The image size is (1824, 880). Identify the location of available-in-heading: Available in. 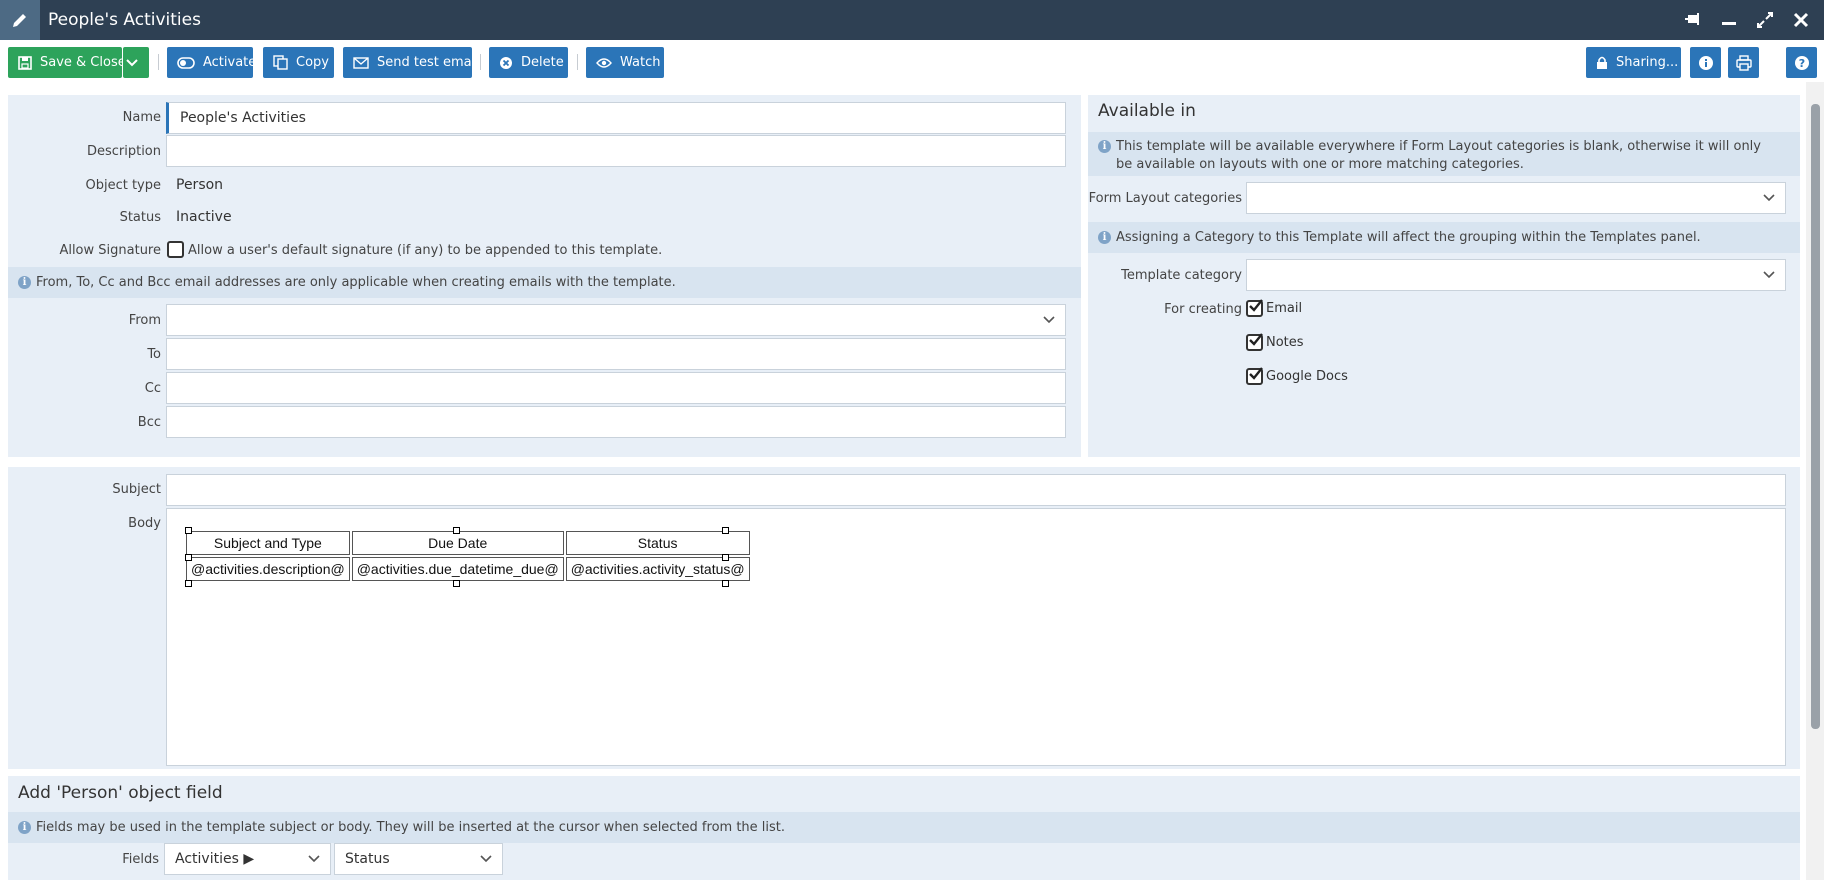
(1147, 111).